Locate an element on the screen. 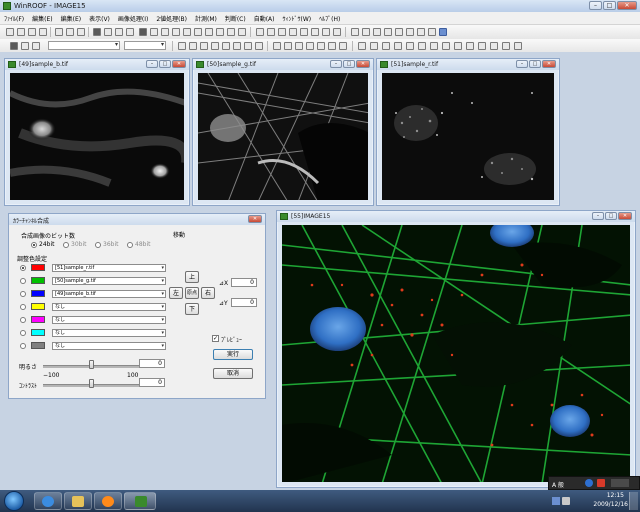 This screenshot has width=640, height=512. magnifier-icon is located at coordinates (366, 32).